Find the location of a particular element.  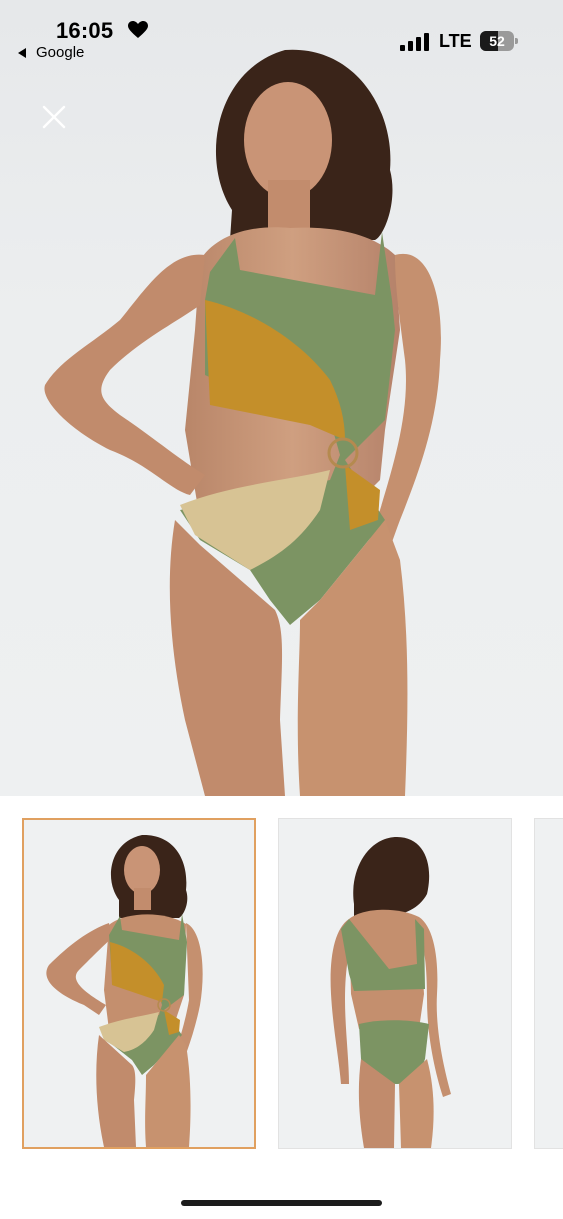

thumbnail-back is located at coordinates (395, 983).